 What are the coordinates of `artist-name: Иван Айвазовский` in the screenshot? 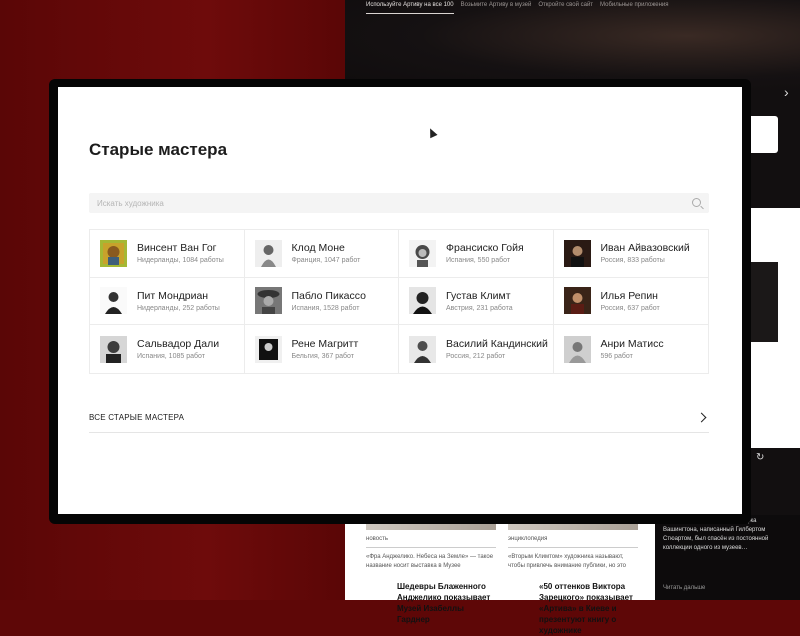 It's located at (645, 248).